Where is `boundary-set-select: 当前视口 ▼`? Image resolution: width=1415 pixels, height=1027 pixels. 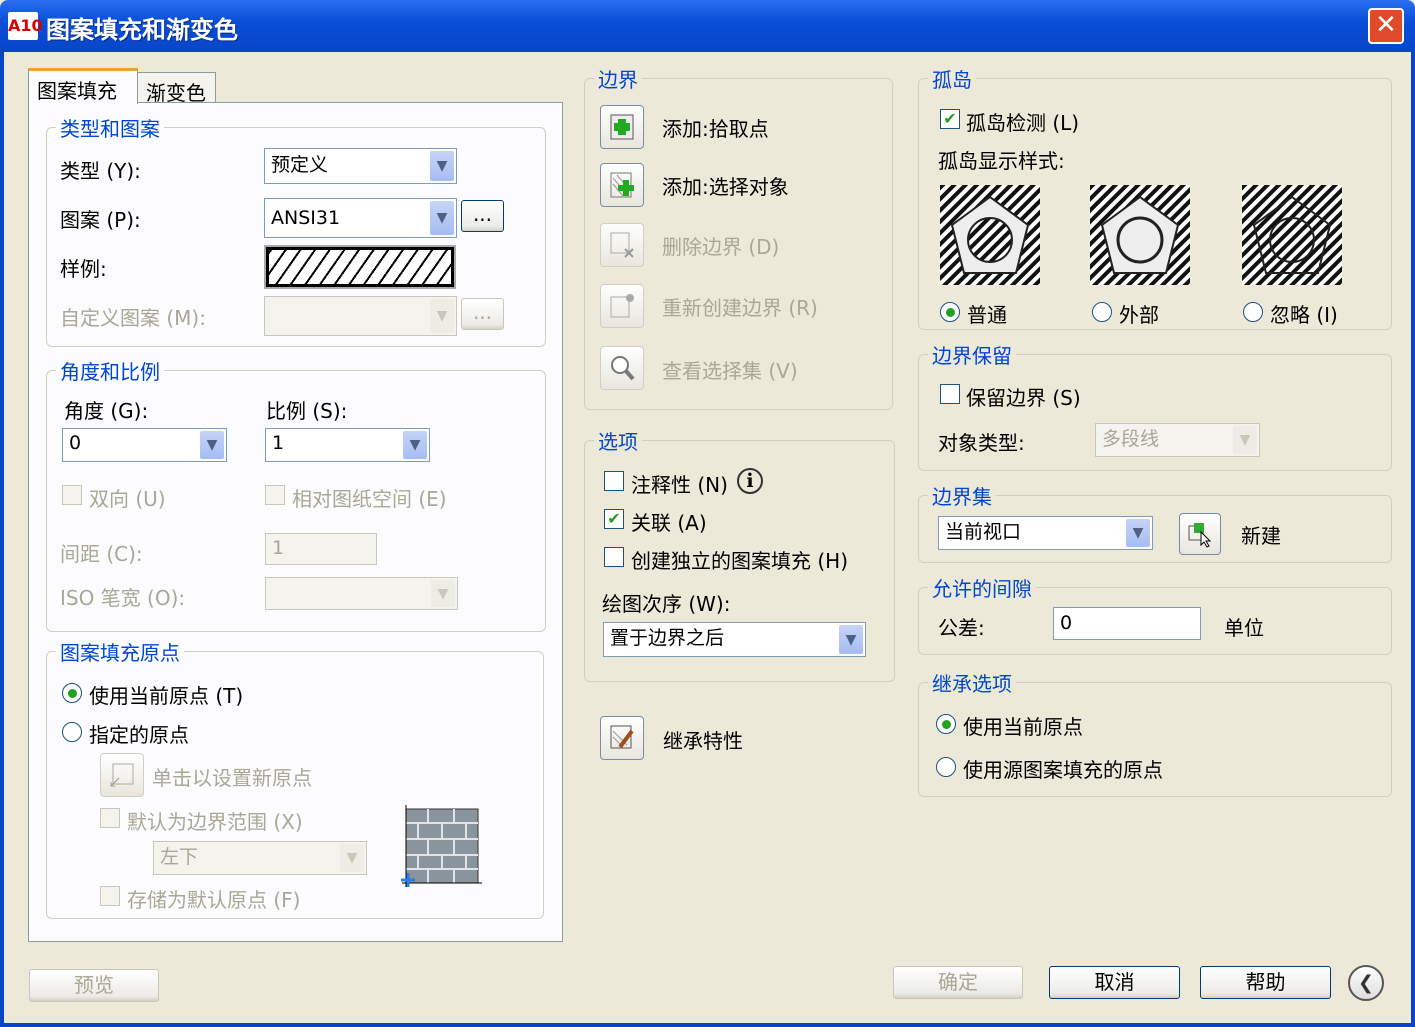 boundary-set-select: 当前视口 ▼ is located at coordinates (1045, 533).